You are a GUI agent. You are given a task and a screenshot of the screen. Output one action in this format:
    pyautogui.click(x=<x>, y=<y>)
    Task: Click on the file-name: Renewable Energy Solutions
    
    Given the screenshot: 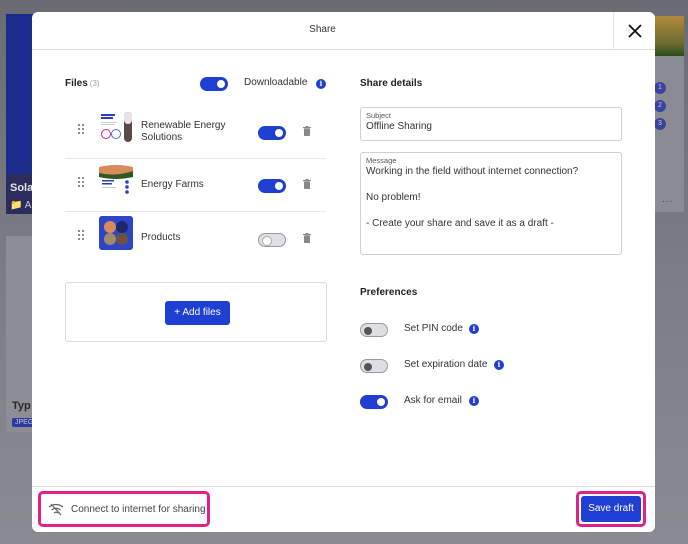 What is the action you would take?
    pyautogui.click(x=183, y=131)
    